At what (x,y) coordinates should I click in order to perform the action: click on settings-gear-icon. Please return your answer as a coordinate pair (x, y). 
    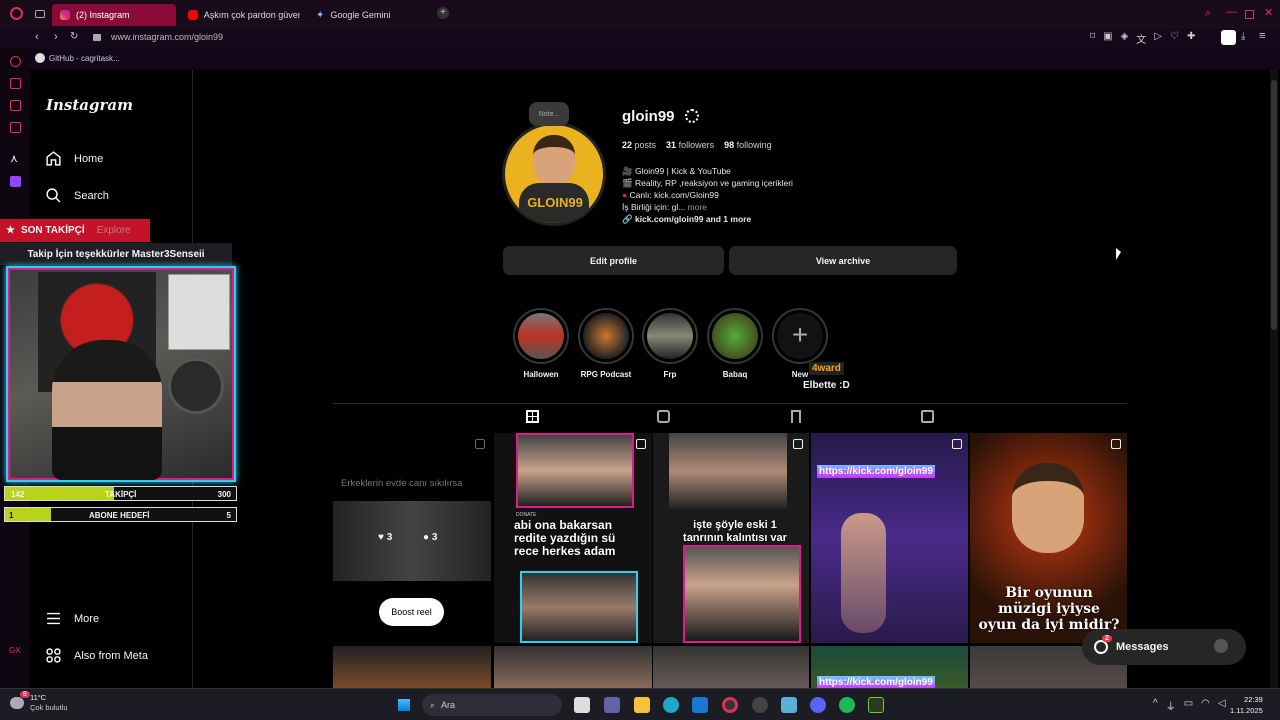
    Looking at the image, I should click on (692, 116).